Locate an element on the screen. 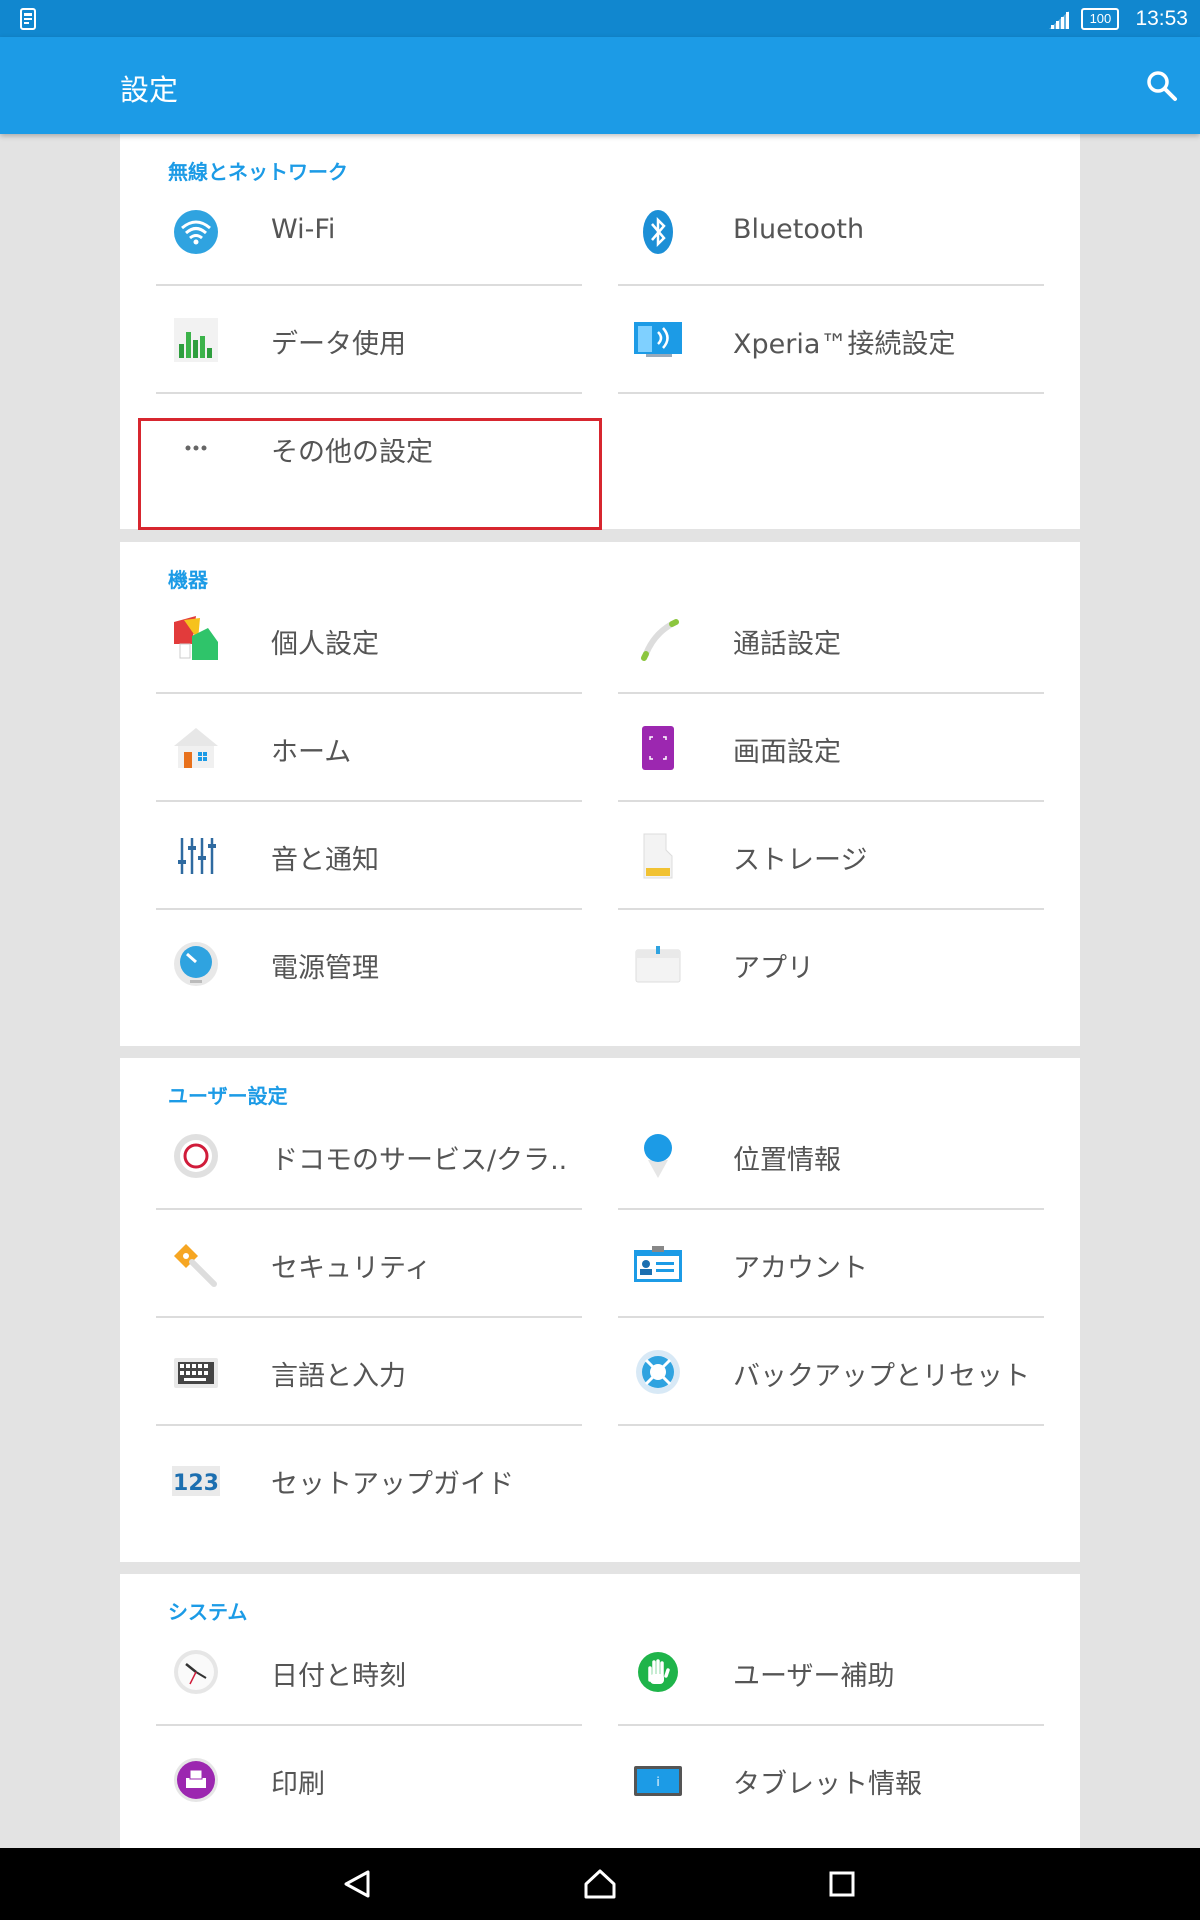 This screenshot has height=1920, width=1200. settings-item-personalization: 個人設定 is located at coordinates (369, 640).